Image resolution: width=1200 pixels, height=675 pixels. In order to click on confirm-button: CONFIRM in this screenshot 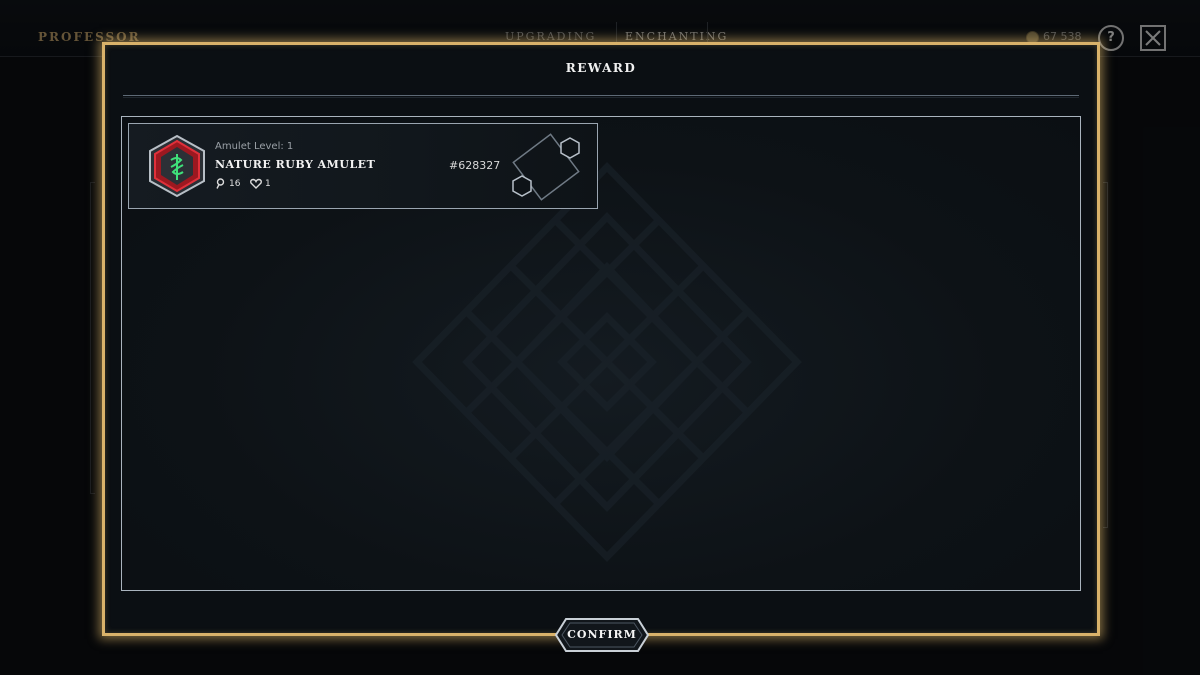, I will do `click(602, 635)`.